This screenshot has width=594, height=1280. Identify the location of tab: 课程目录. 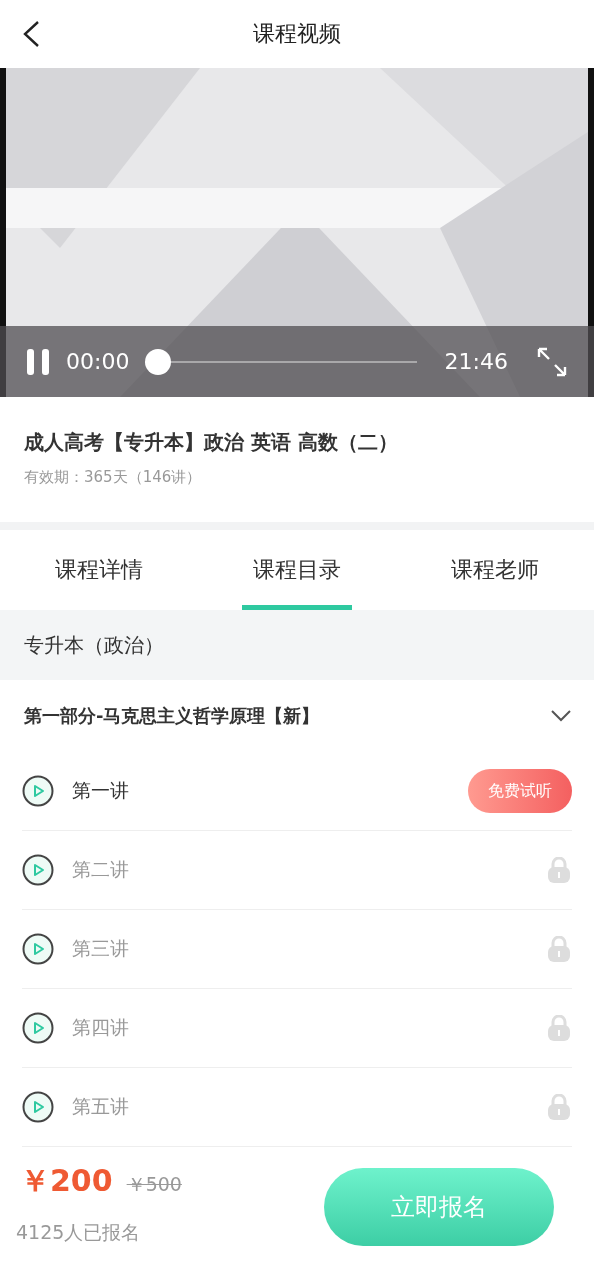
(297, 570).